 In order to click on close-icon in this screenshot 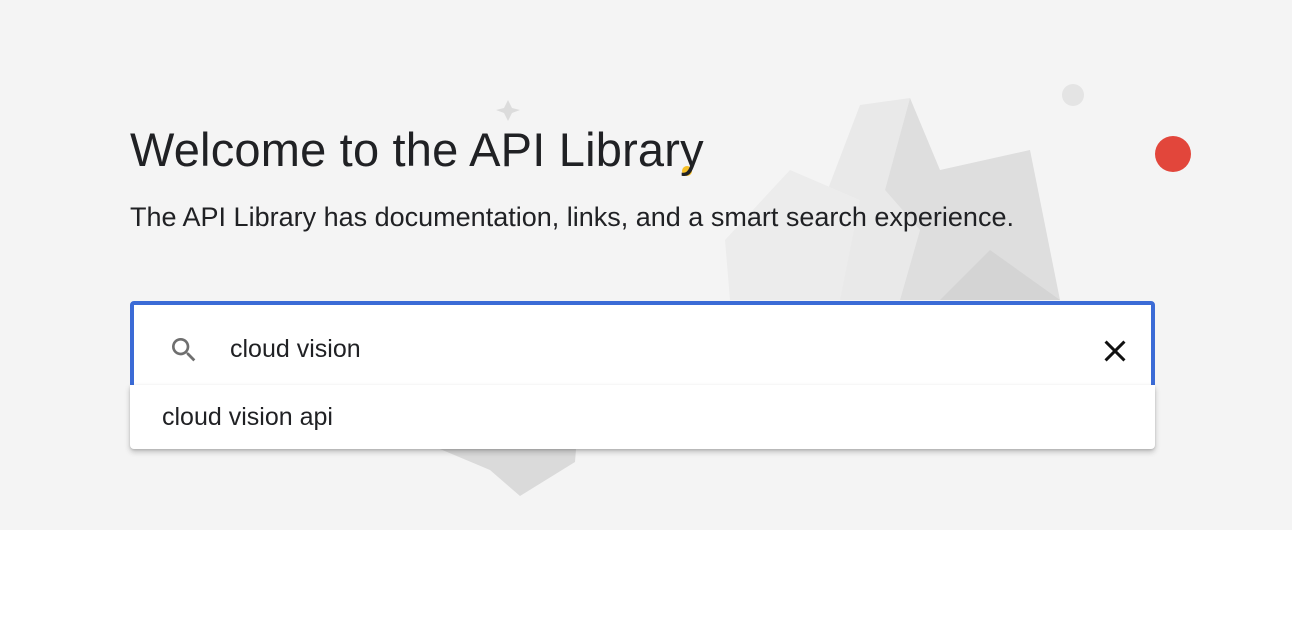, I will do `click(1115, 351)`.